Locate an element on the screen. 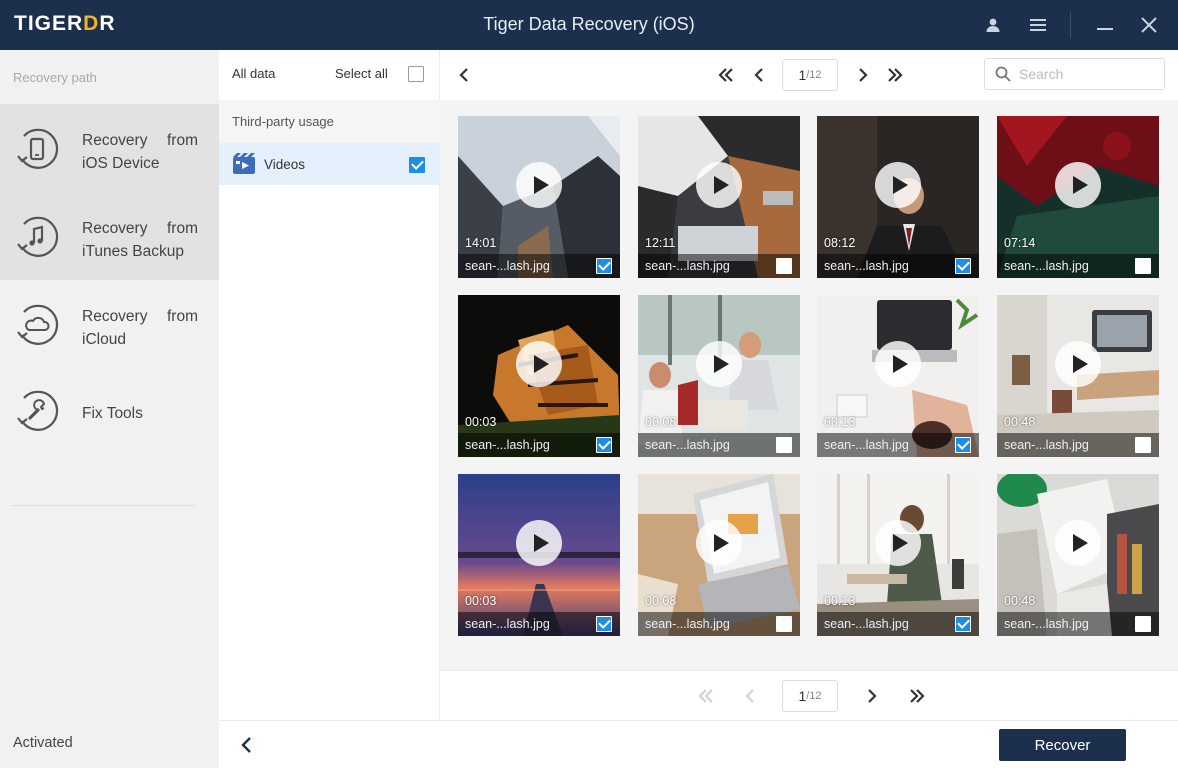  menu-icon is located at coordinates (1038, 25).